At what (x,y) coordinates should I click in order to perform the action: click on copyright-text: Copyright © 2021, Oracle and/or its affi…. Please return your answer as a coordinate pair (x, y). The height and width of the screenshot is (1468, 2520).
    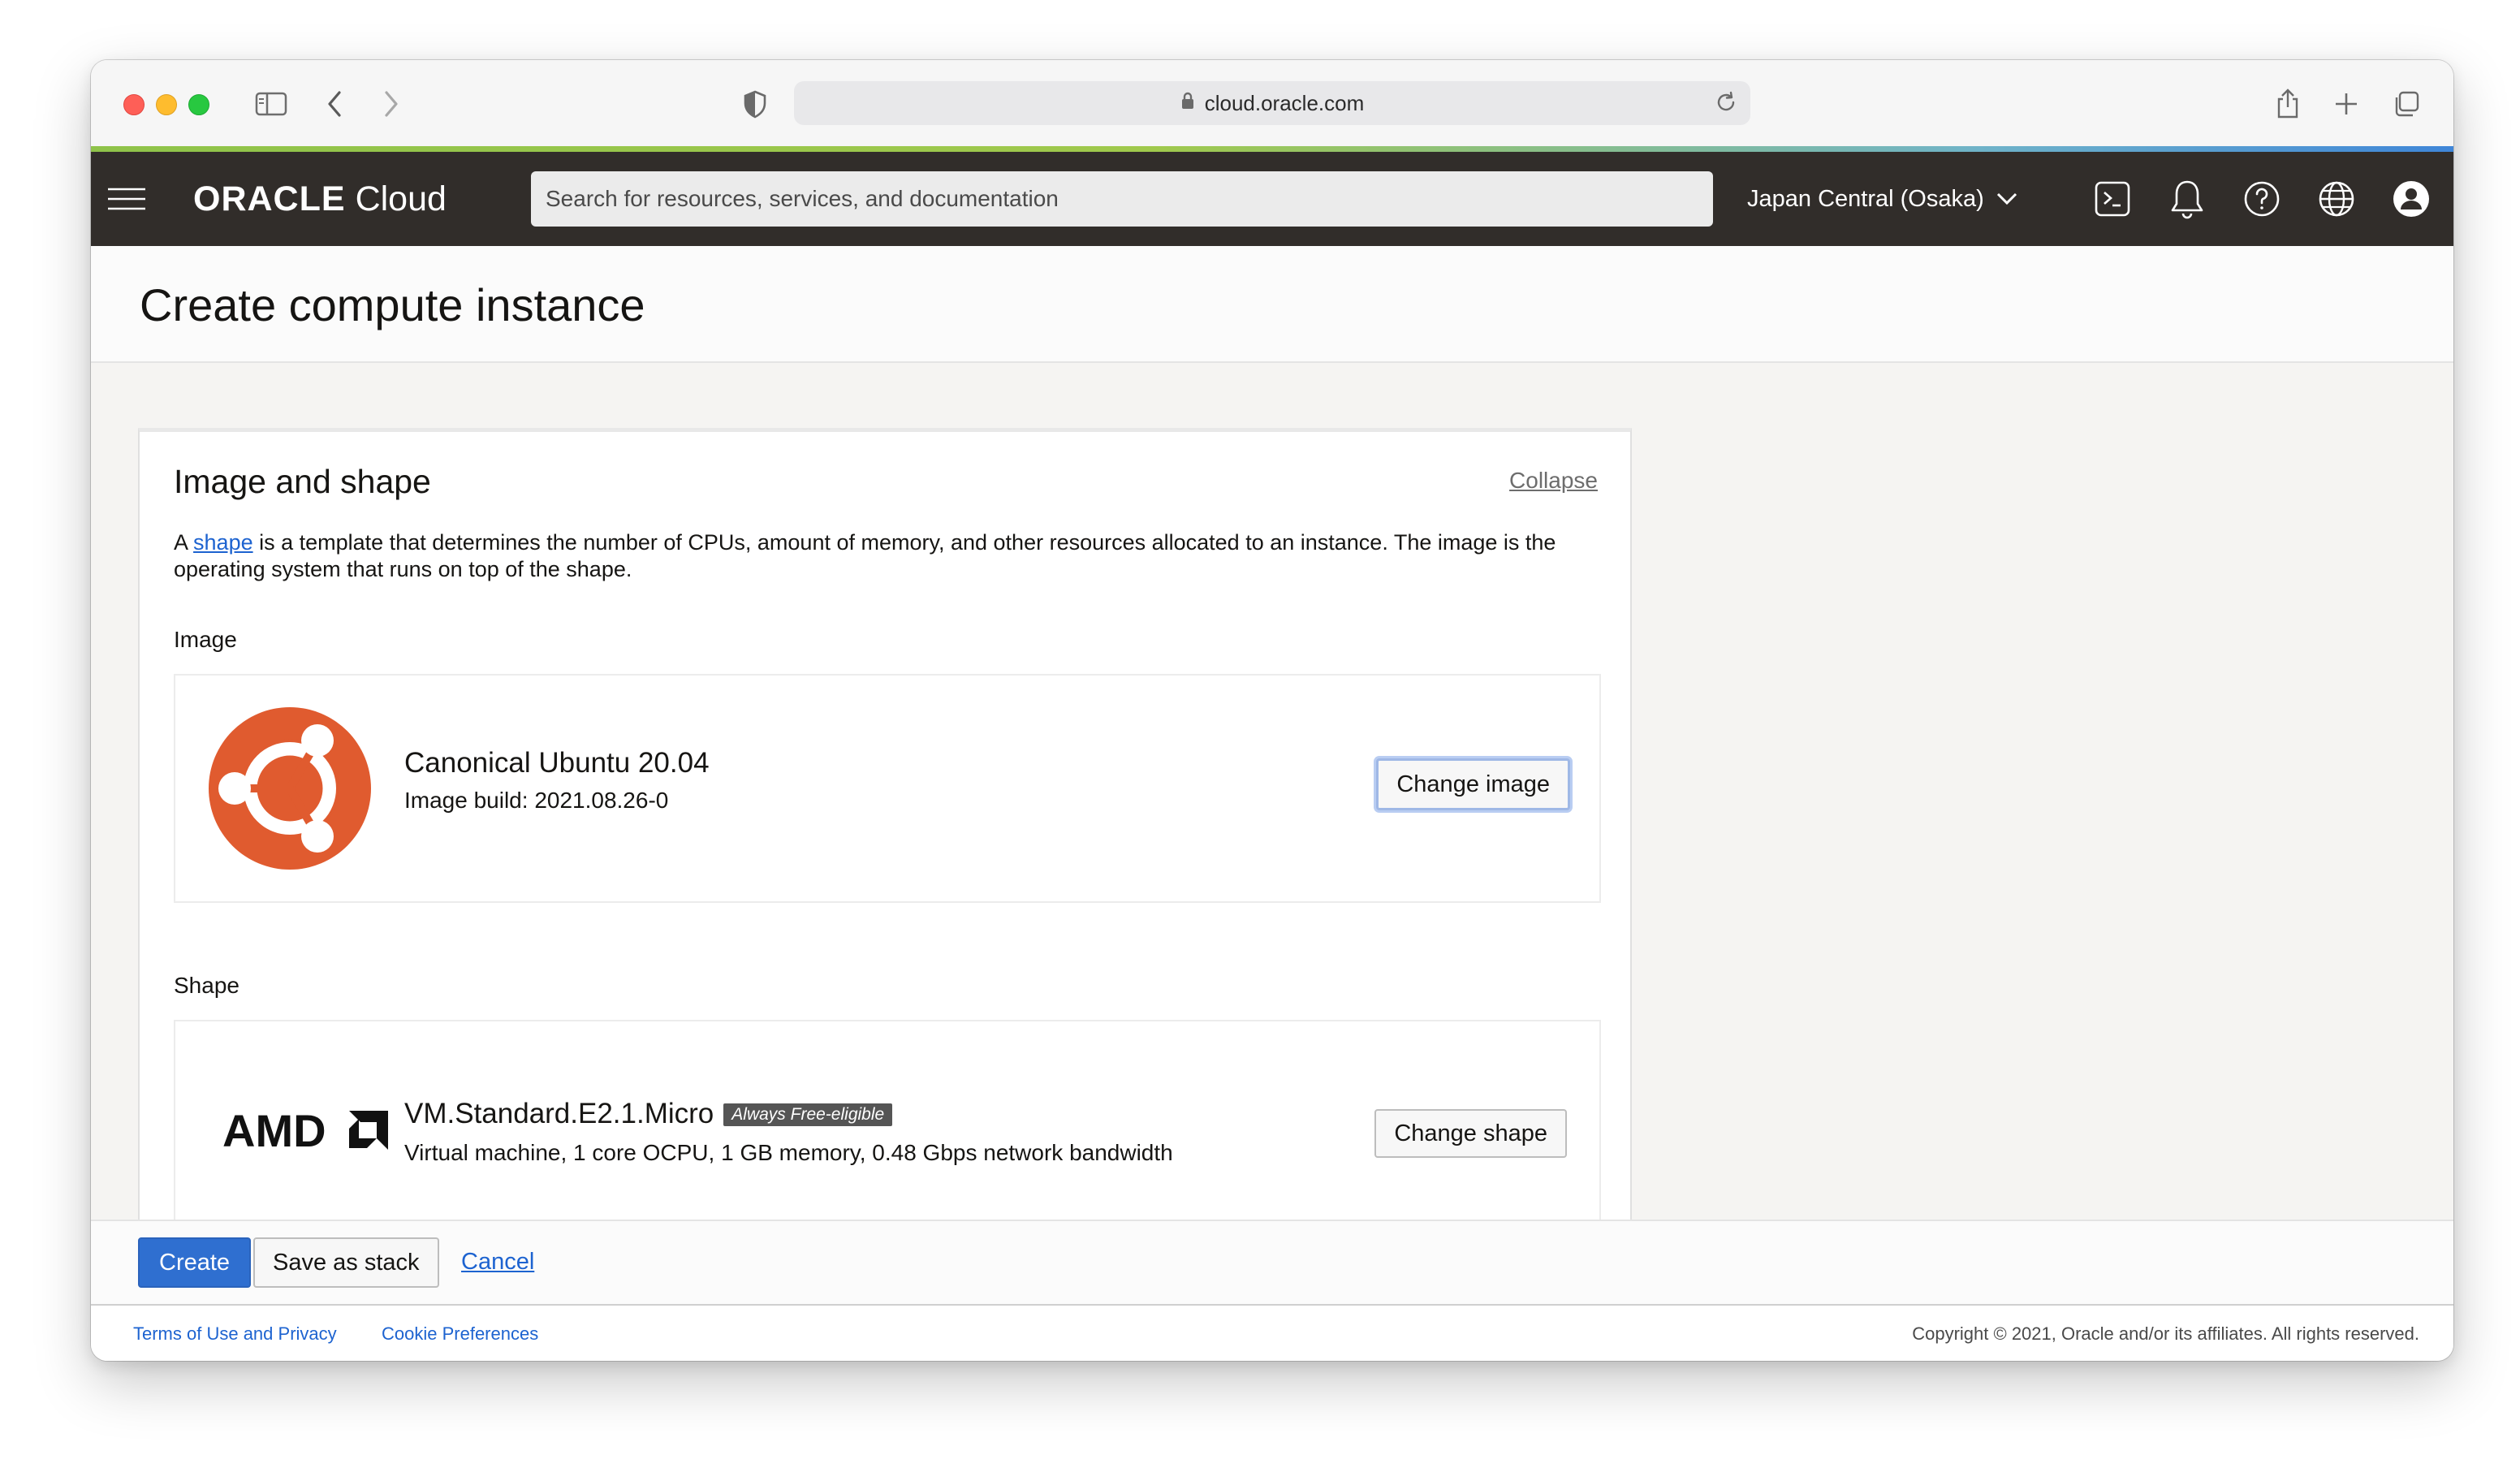
    Looking at the image, I should click on (2165, 1333).